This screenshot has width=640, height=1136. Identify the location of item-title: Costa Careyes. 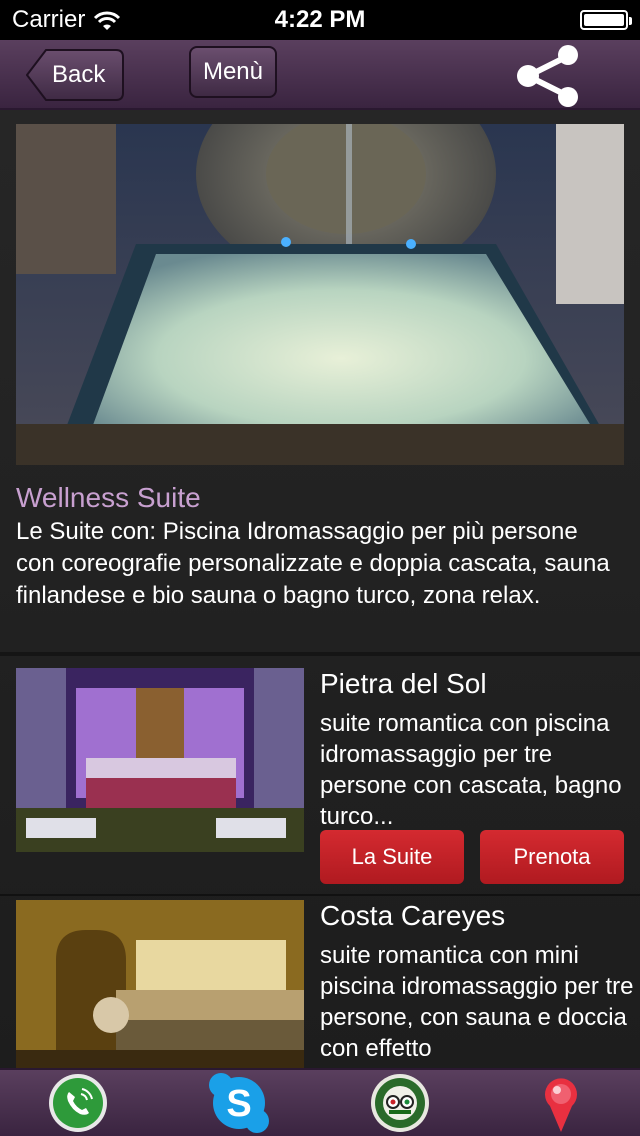
(412, 916).